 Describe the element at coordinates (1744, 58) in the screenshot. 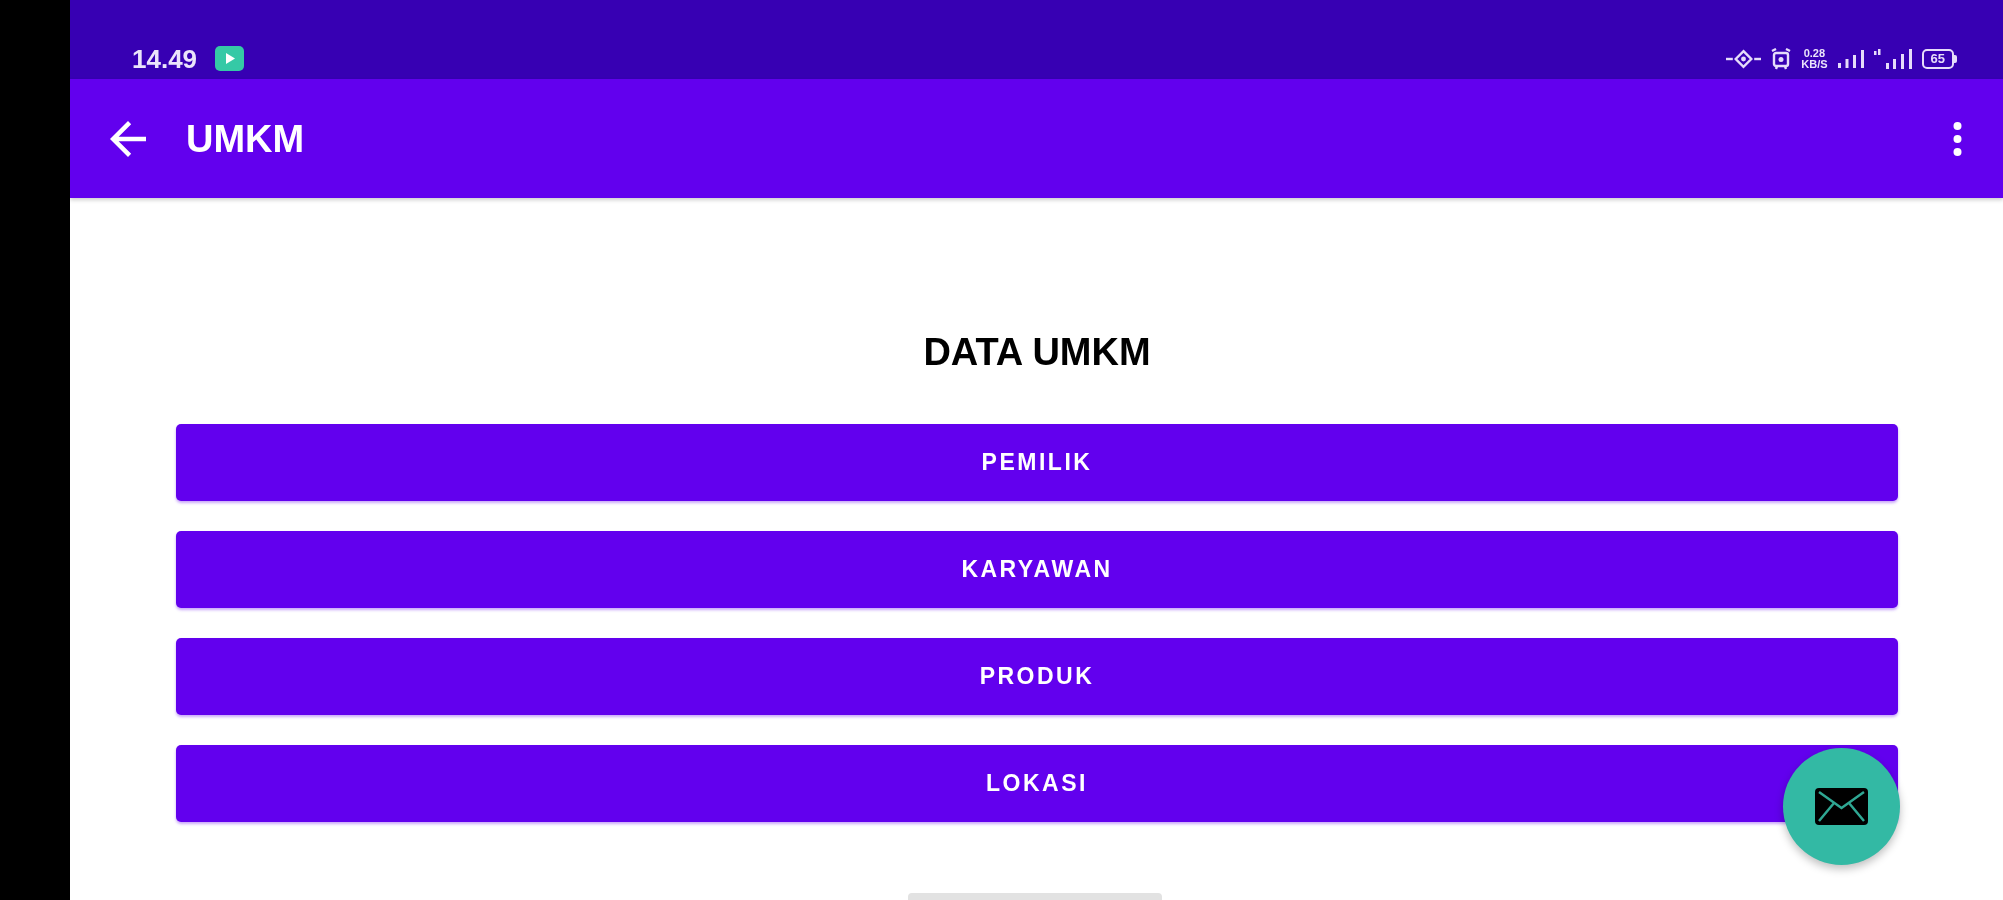

I see `diamond-icon` at that location.